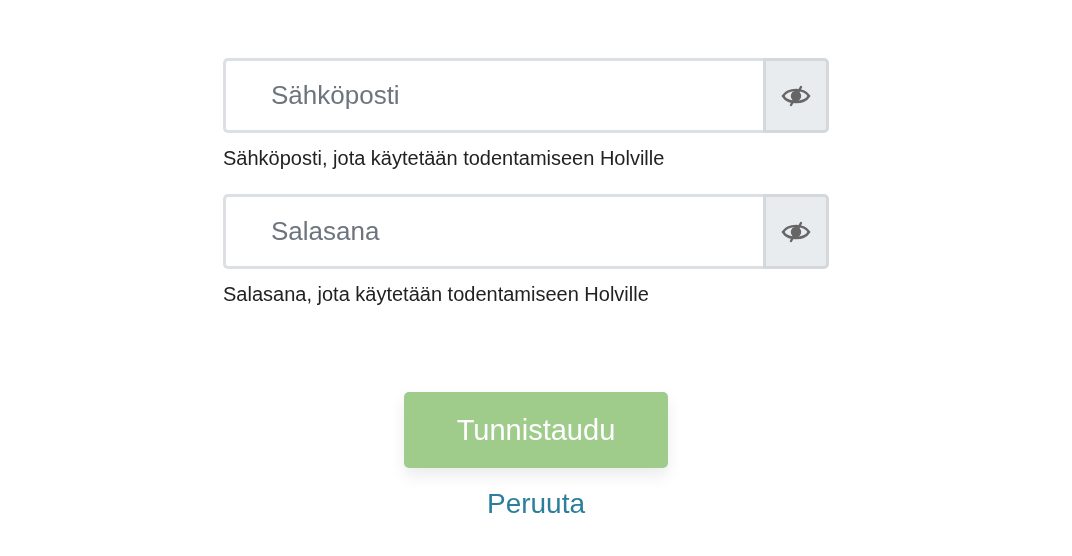 The width and height of the screenshot is (1072, 556). Describe the element at coordinates (436, 294) in the screenshot. I see `help-text: Salasana, jota käytetään todentamiseen Holville` at that location.